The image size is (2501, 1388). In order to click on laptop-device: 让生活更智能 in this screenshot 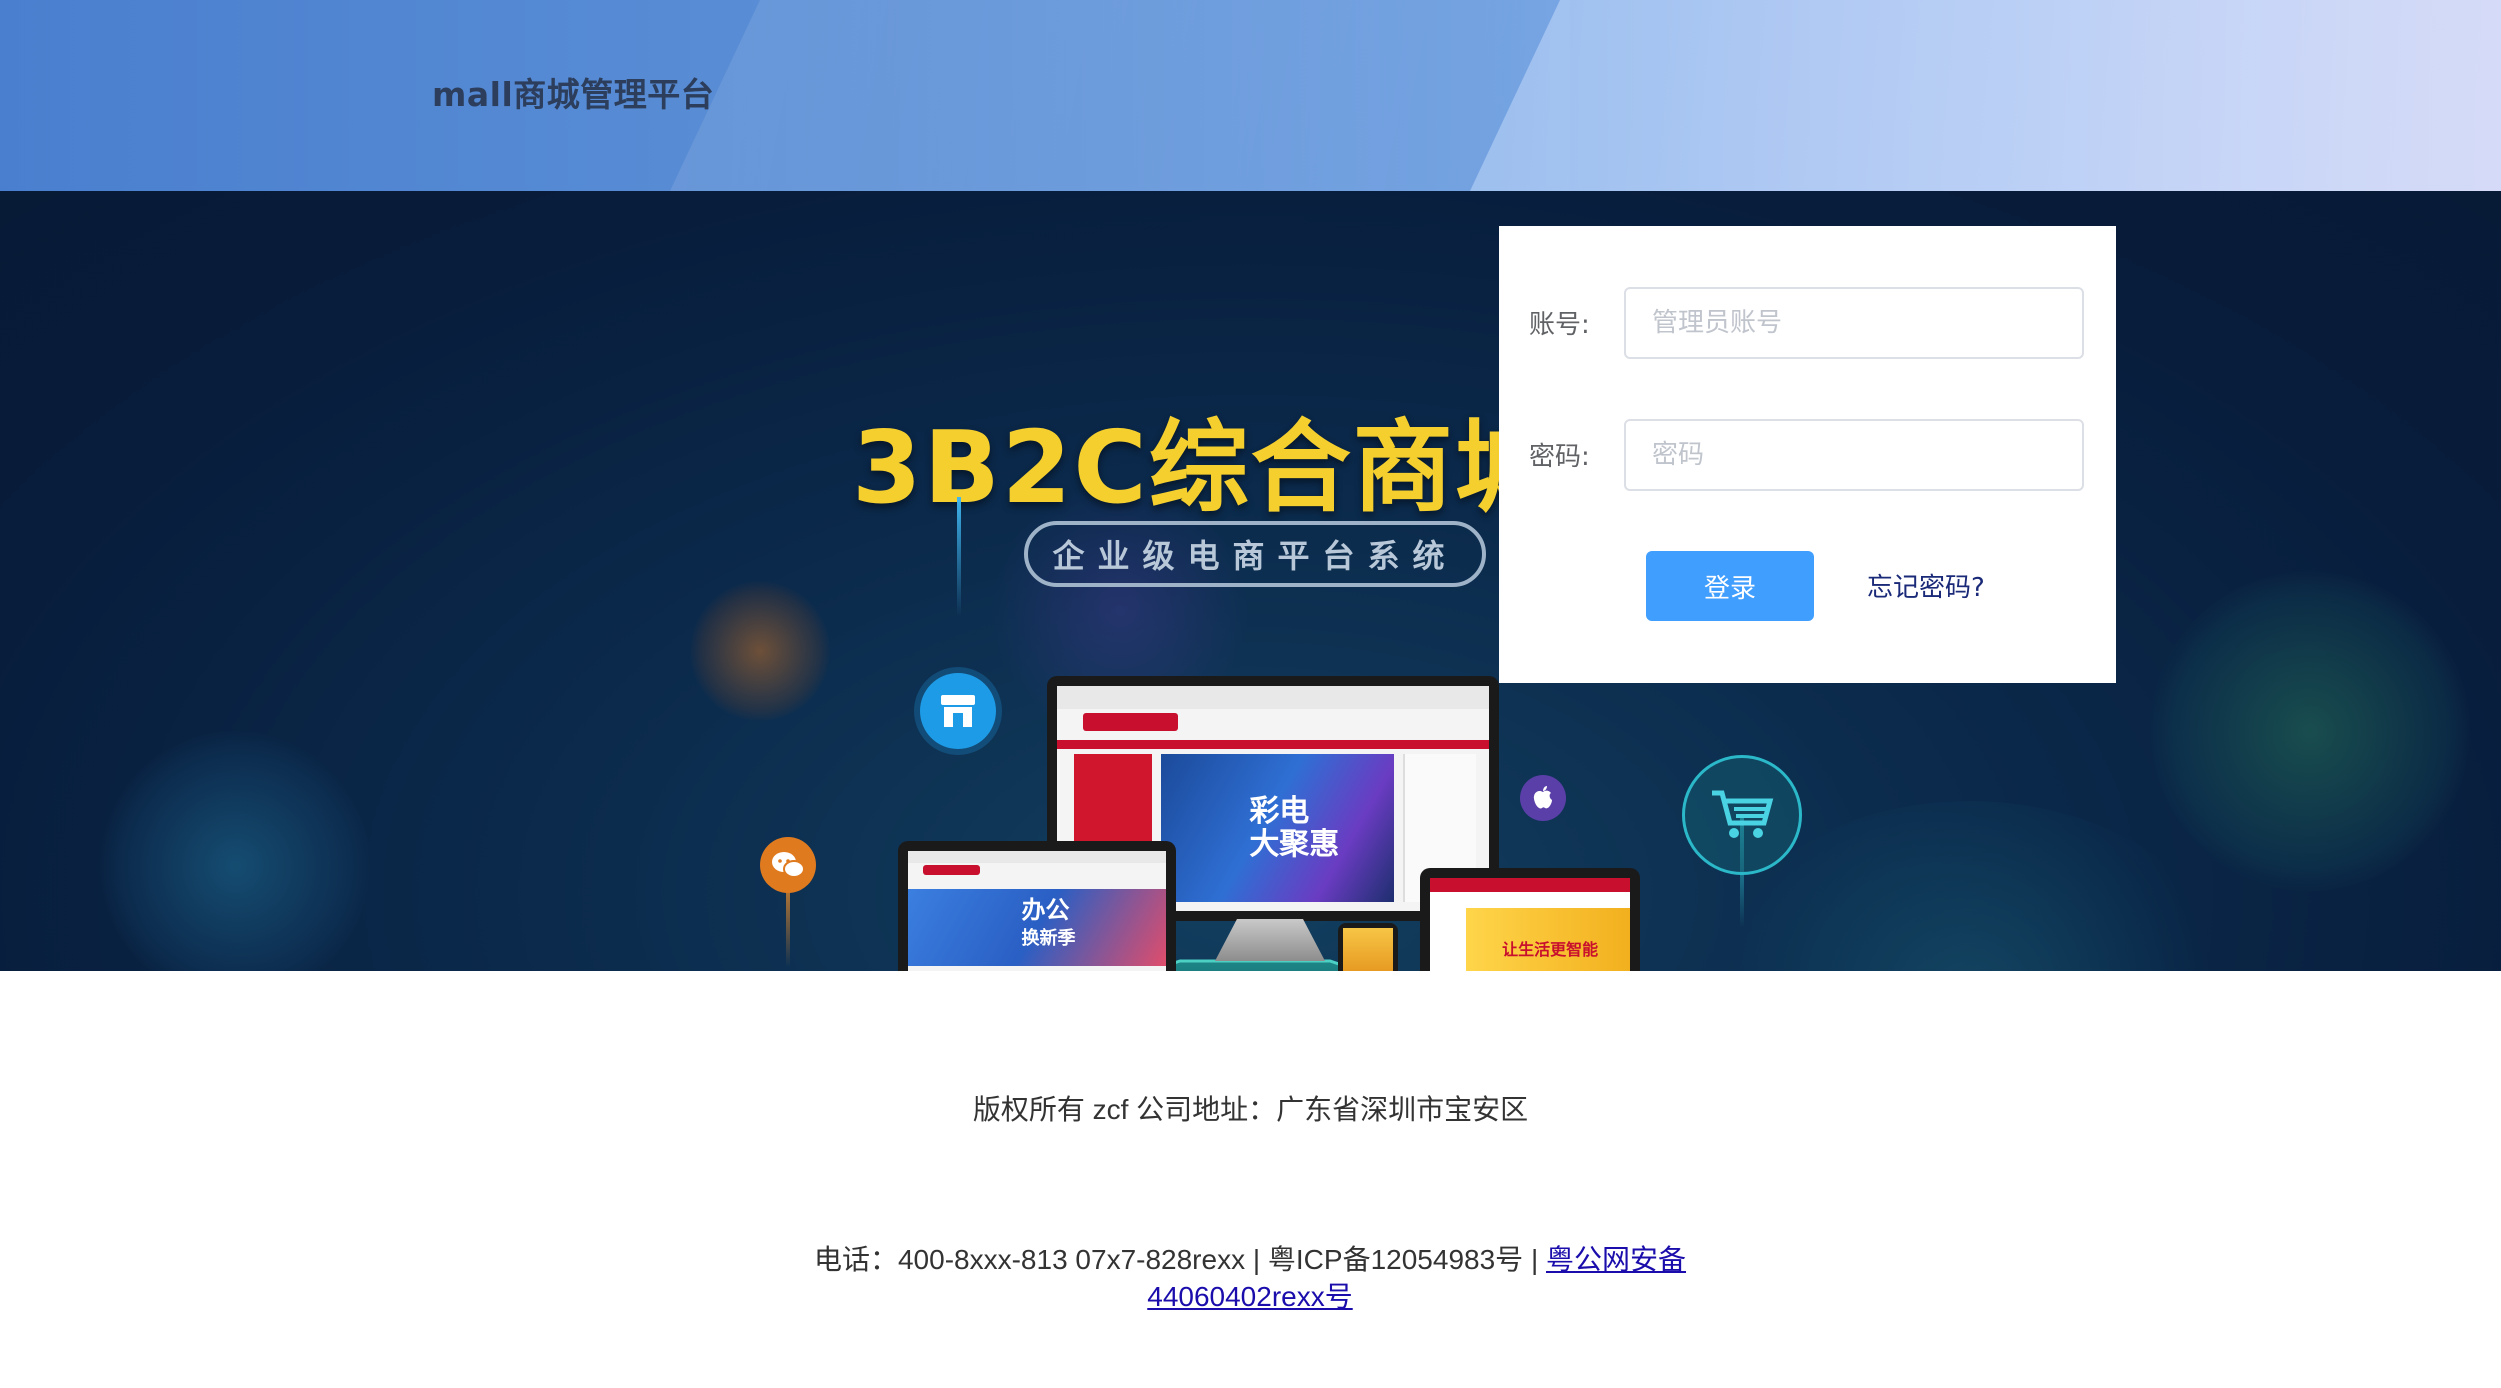, I will do `click(1530, 919)`.